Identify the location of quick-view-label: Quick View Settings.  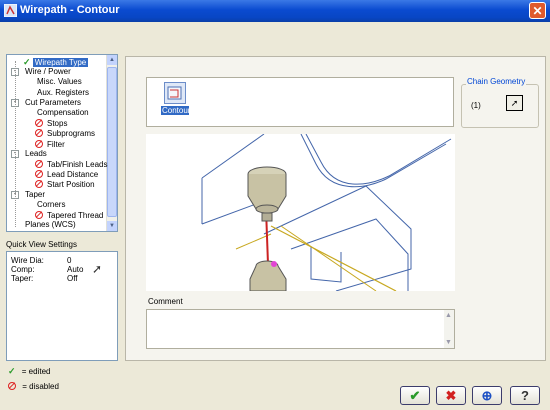
(41, 244).